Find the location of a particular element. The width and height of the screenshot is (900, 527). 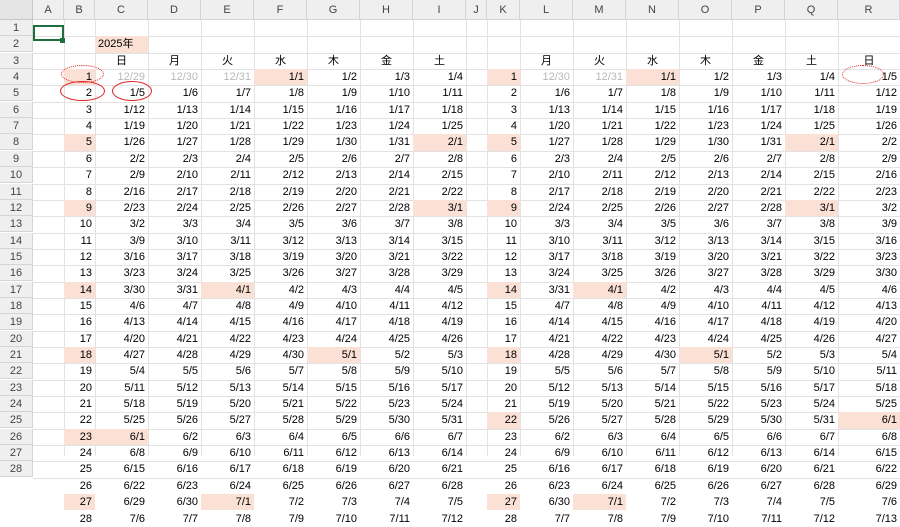

week-number-cell: 7 is located at coordinates (503, 175).